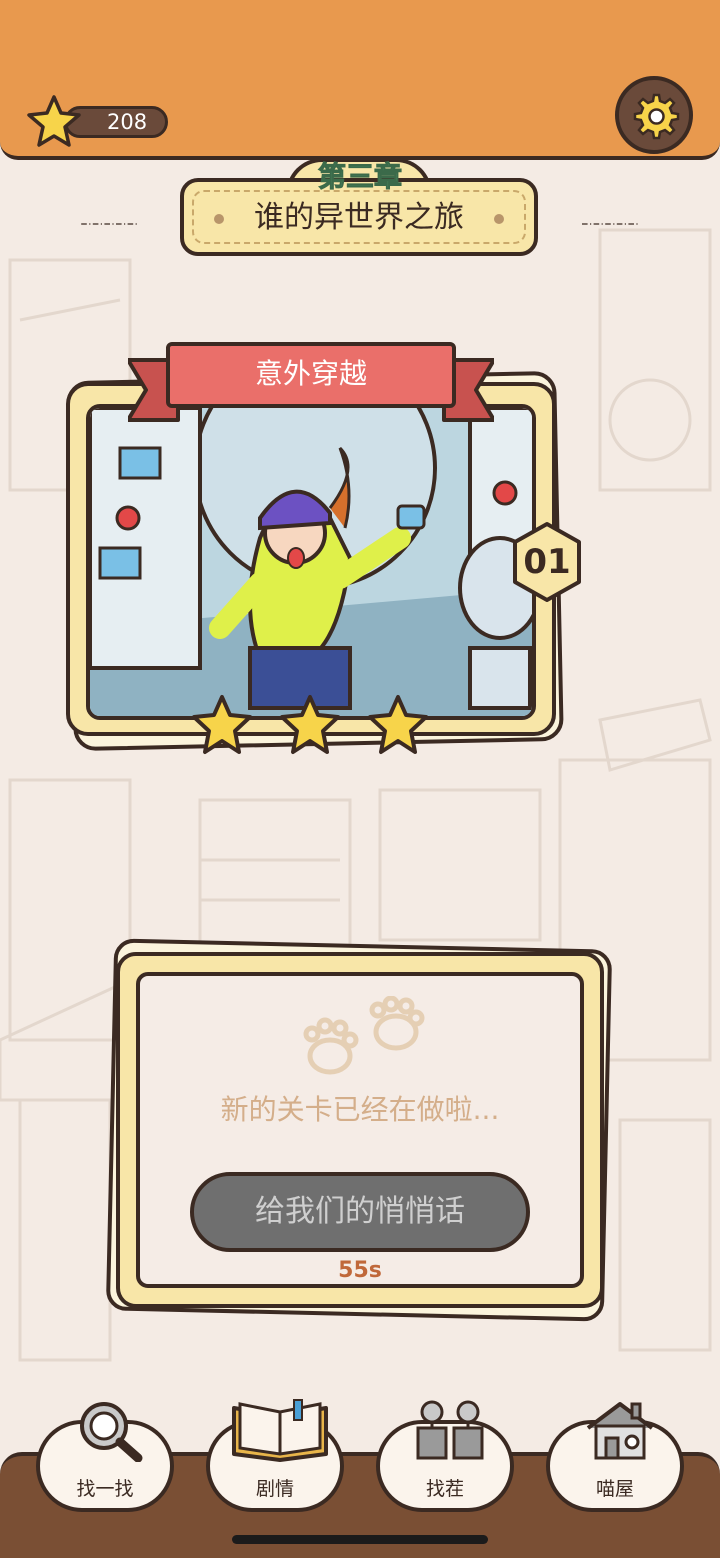 The height and width of the screenshot is (1558, 720). I want to click on nav-label: 喵屋, so click(614, 1489).